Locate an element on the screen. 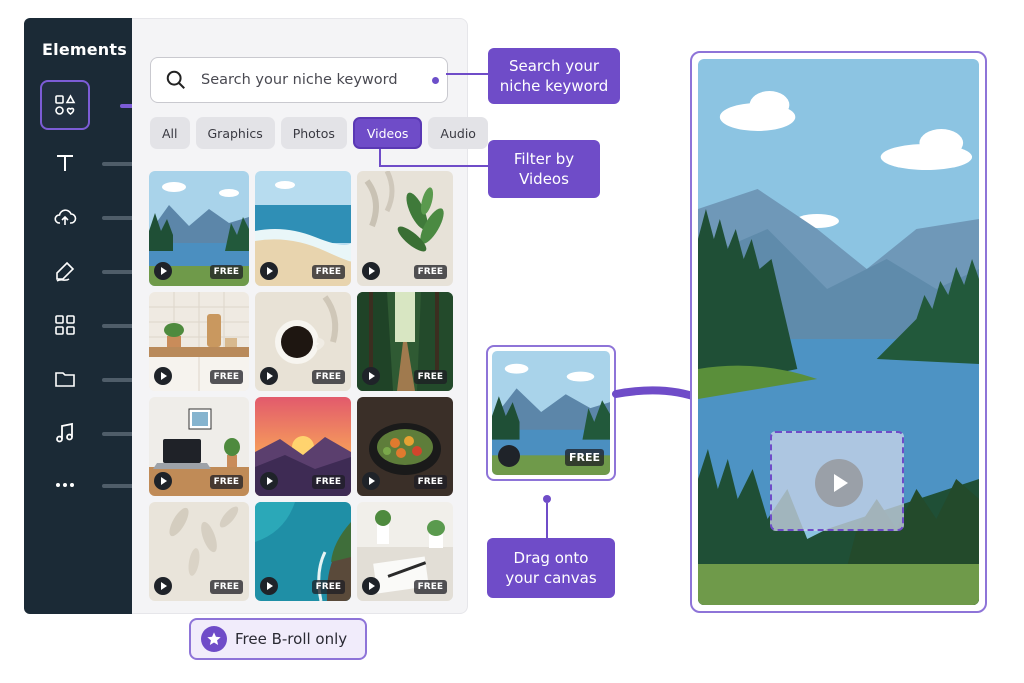 The width and height of the screenshot is (1024, 683). star-icon is located at coordinates (214, 639).